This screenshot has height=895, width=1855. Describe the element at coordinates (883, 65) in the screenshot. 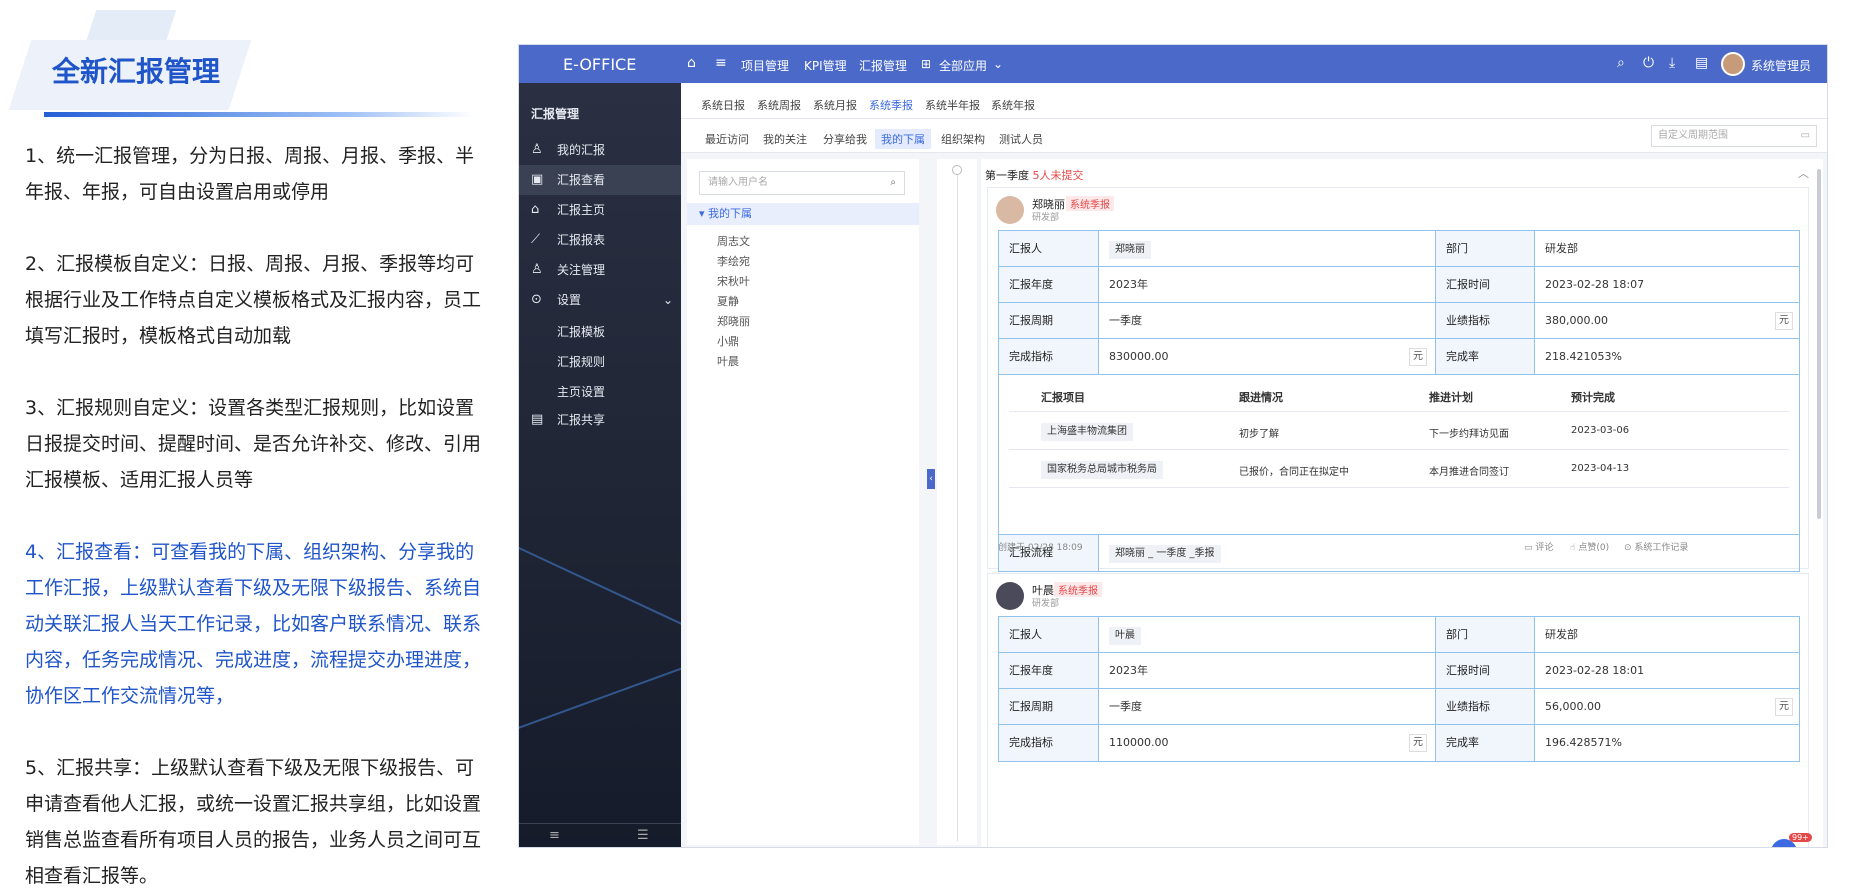

I see `nav-report: 汇报管理` at that location.